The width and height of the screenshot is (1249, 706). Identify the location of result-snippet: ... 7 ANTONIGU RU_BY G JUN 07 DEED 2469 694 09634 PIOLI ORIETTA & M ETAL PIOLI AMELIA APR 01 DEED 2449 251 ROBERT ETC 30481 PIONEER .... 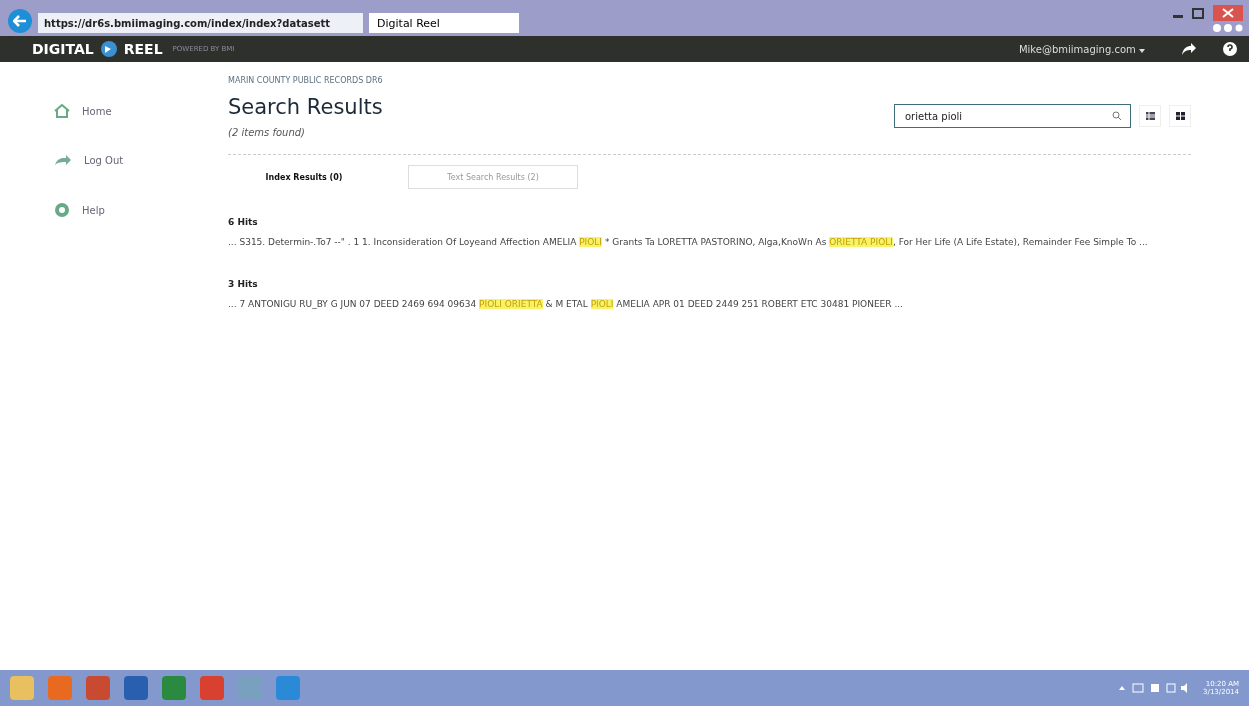
(695, 304).